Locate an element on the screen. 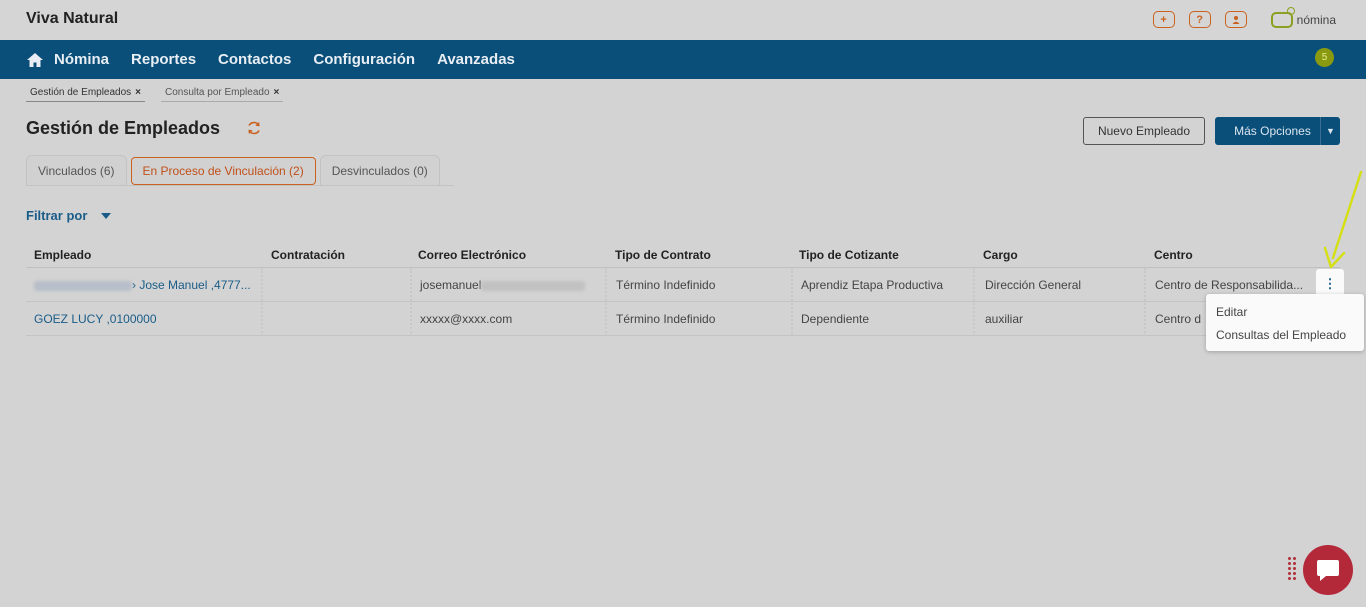 The width and height of the screenshot is (1366, 607). page-title: Gestión de Empleados is located at coordinates (123, 128).